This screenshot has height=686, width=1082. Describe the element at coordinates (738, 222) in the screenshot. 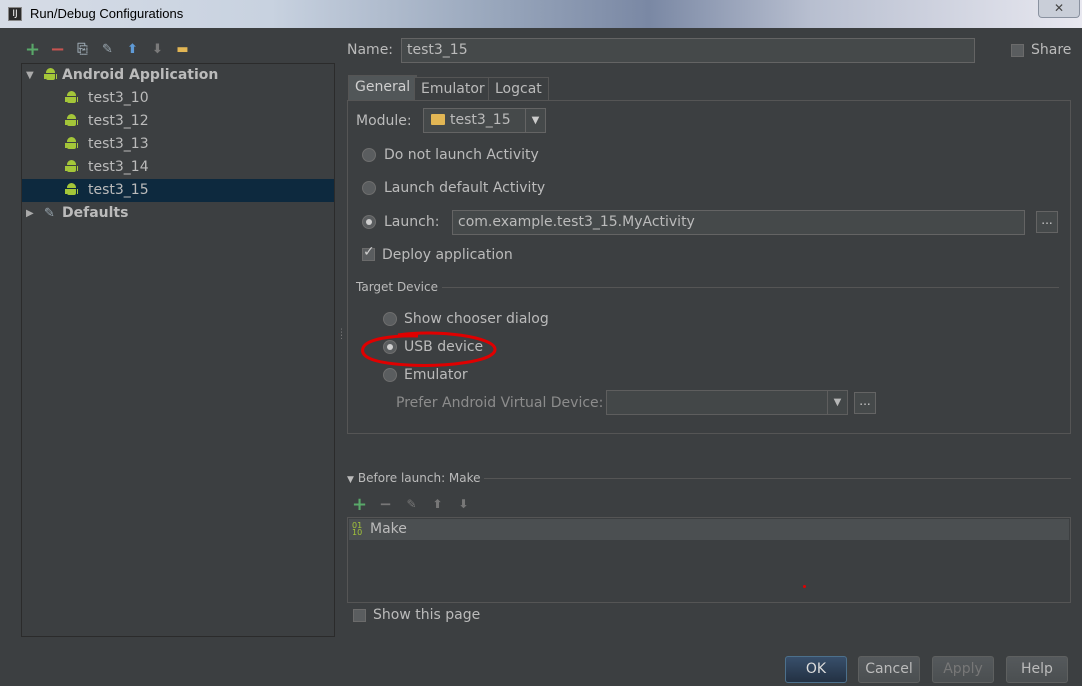

I see `activity-input: com.example.test3_15.MyActivity` at that location.